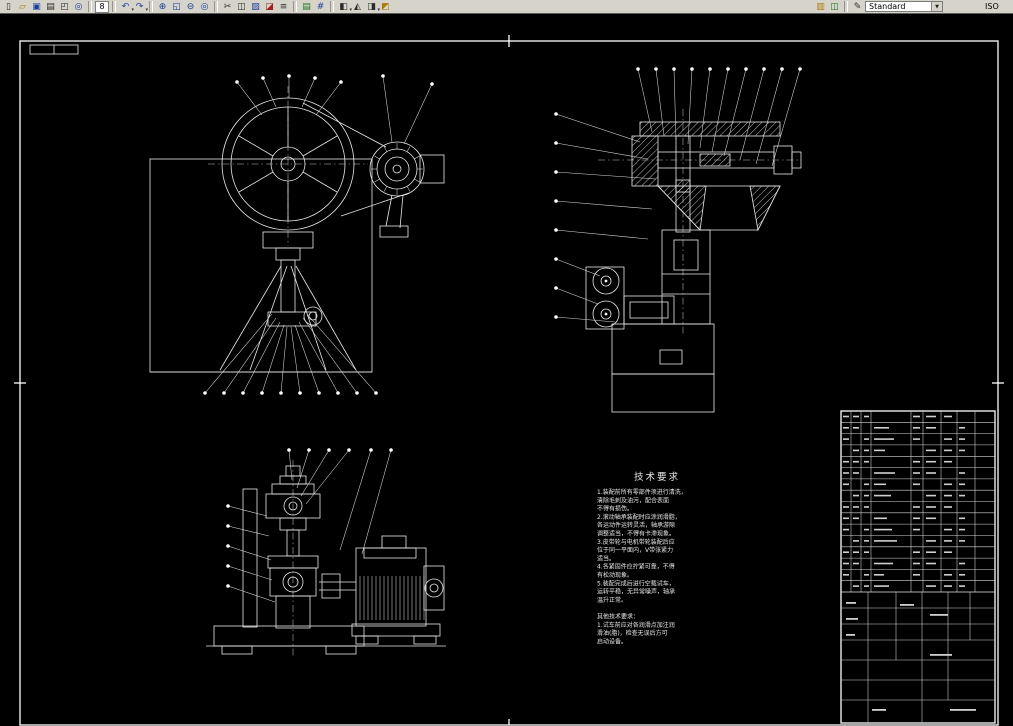  I want to click on svg-text: 有松动现象。, so click(615, 575).